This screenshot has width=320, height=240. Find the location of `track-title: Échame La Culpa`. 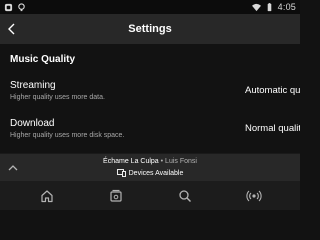

track-title: Échame La Culpa is located at coordinates (131, 161).